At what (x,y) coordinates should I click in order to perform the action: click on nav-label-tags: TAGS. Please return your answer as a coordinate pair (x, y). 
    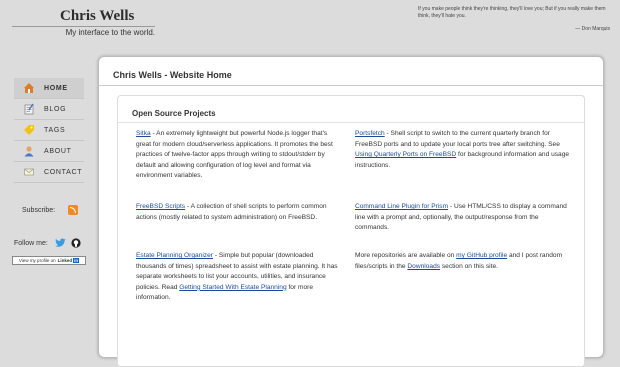
    Looking at the image, I should click on (55, 130).